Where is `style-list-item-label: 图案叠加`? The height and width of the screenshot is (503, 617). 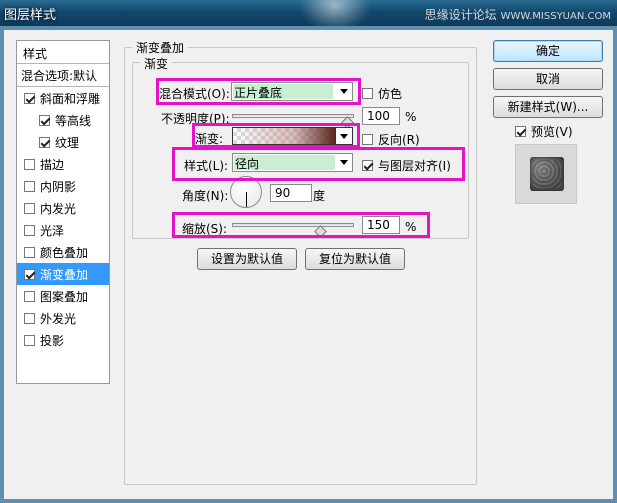 style-list-item-label: 图案叠加 is located at coordinates (64, 296).